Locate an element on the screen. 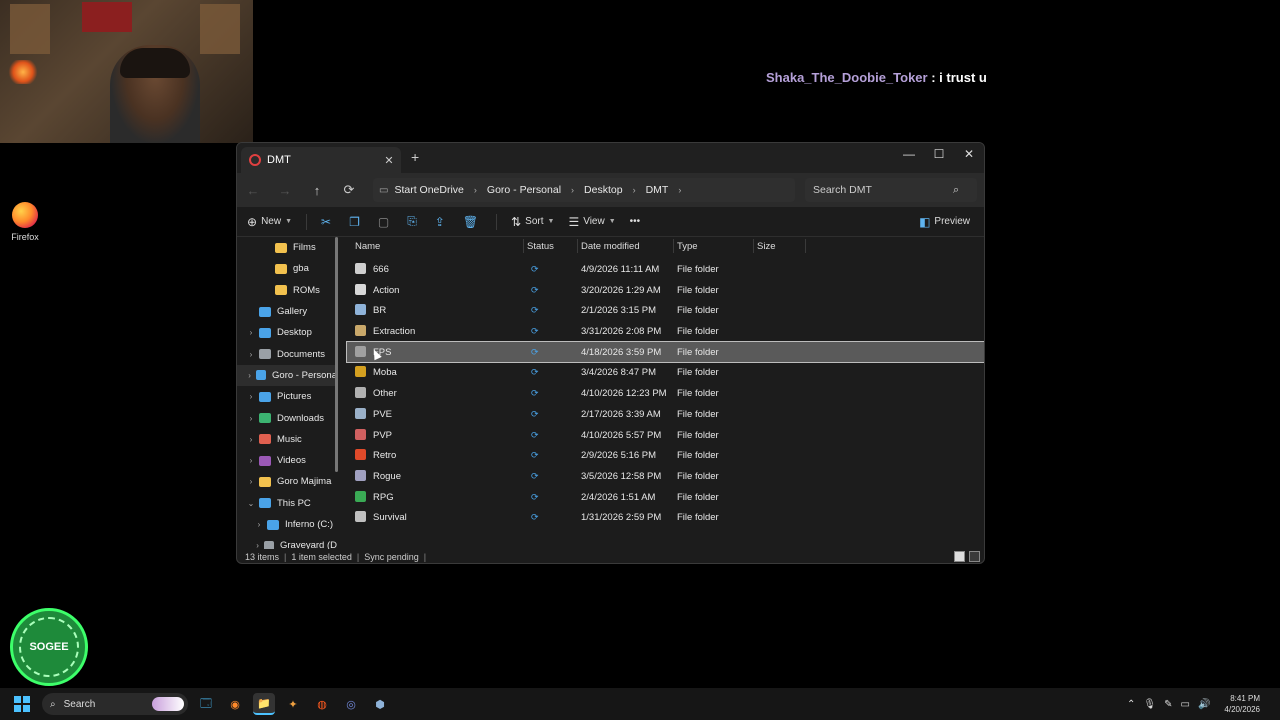  taskbar-task-view-app: 🗔 is located at coordinates (206, 704).